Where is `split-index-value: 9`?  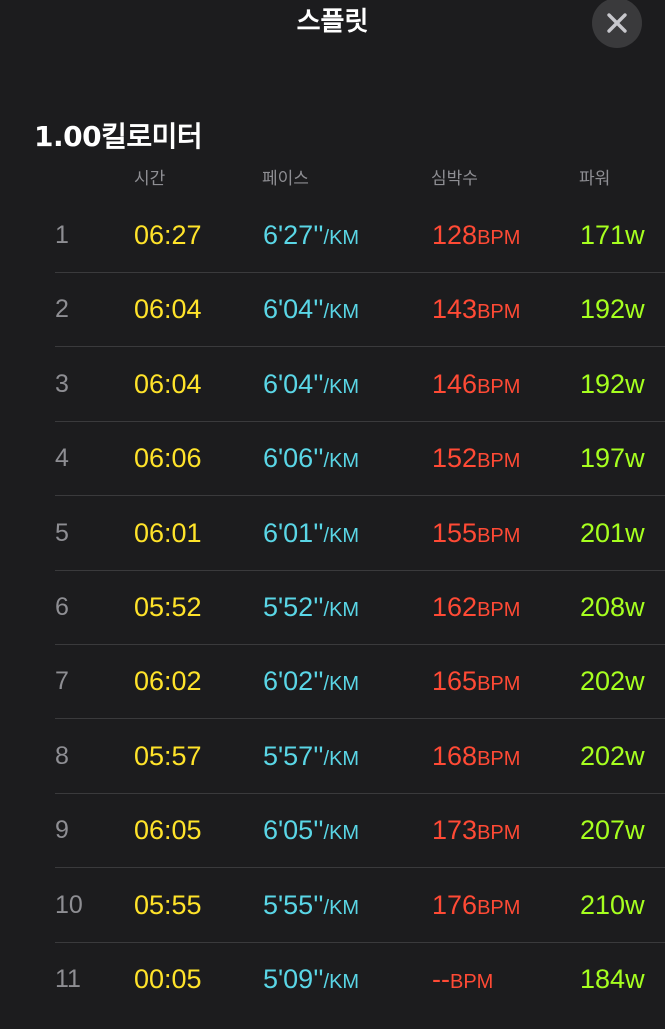 split-index-value: 9 is located at coordinates (62, 830).